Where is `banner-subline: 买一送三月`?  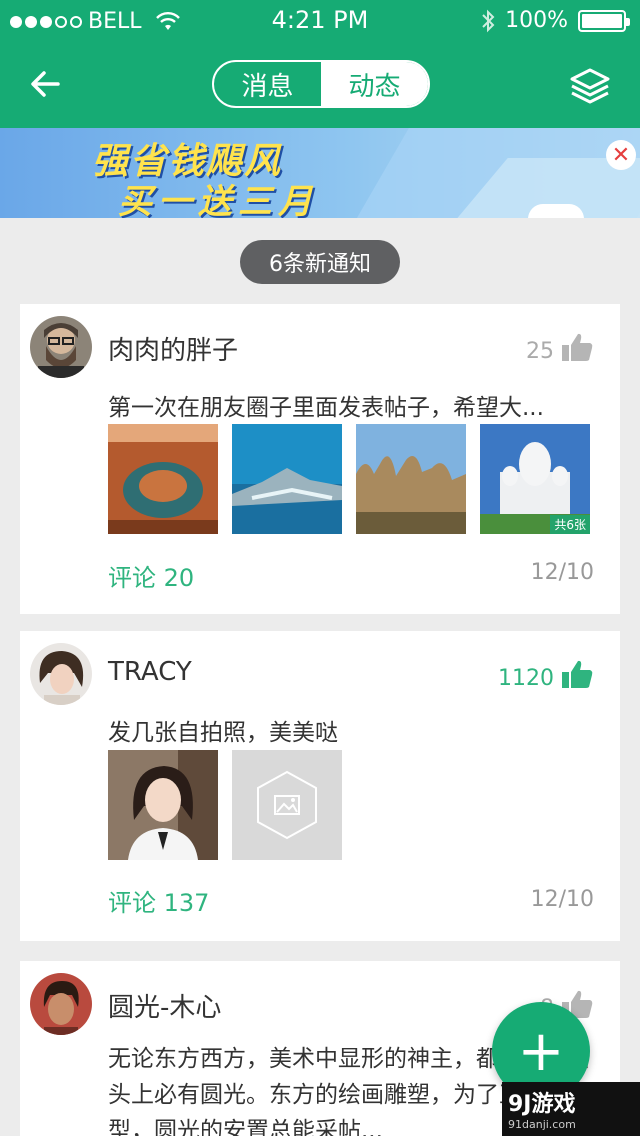 banner-subline: 买一送三月 is located at coordinates (218, 200).